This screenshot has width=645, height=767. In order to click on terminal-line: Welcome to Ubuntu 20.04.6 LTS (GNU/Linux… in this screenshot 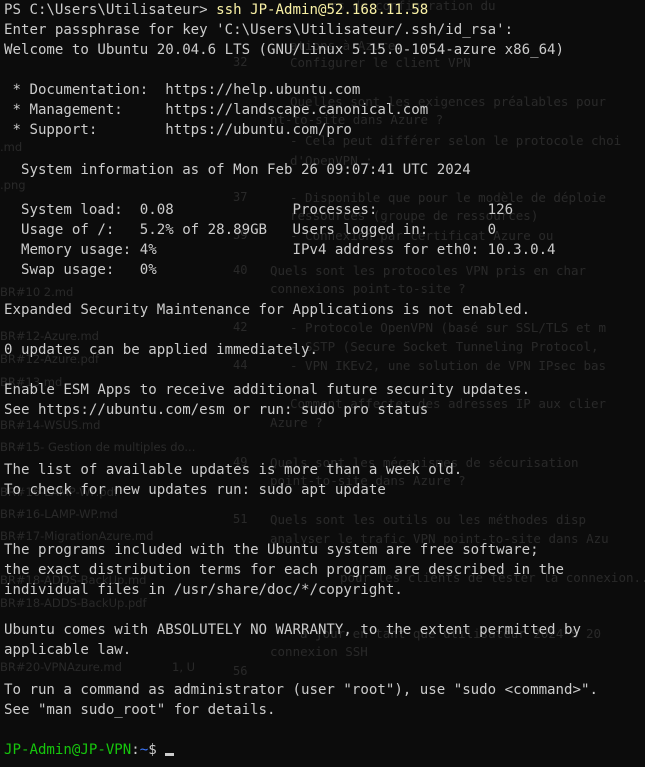, I will do `click(284, 50)`.